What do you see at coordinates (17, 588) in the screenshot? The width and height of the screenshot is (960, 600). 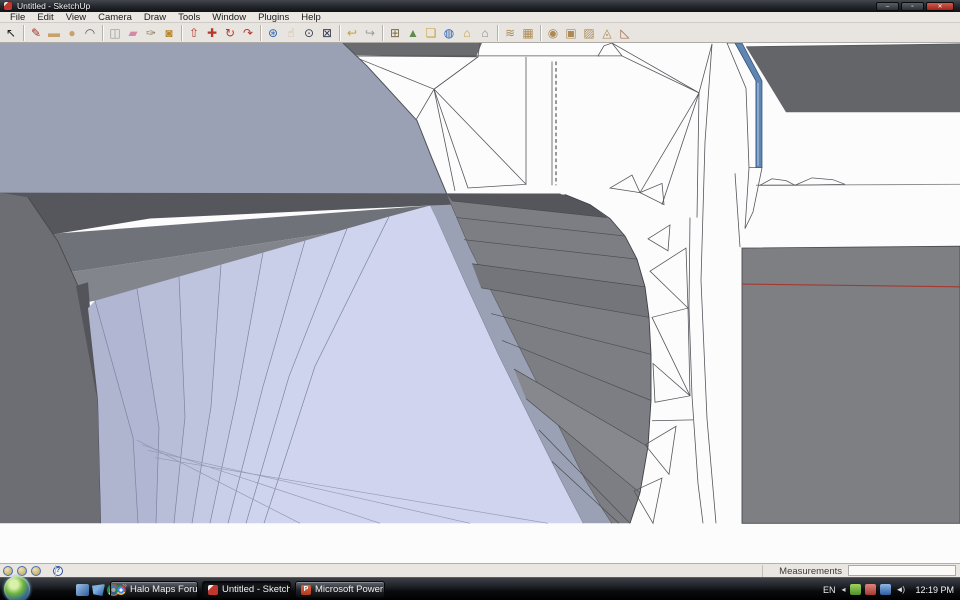 I see `start-button` at bounding box center [17, 588].